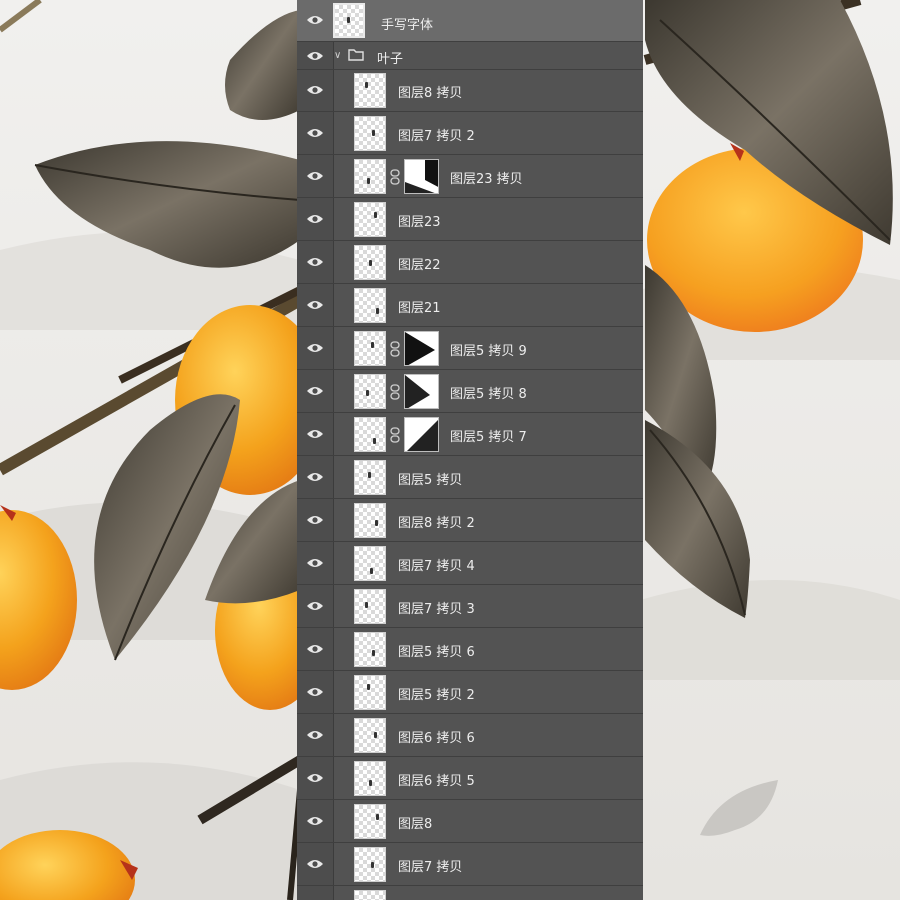 This screenshot has width=900, height=900. I want to click on layer-row-partial, so click(470, 893).